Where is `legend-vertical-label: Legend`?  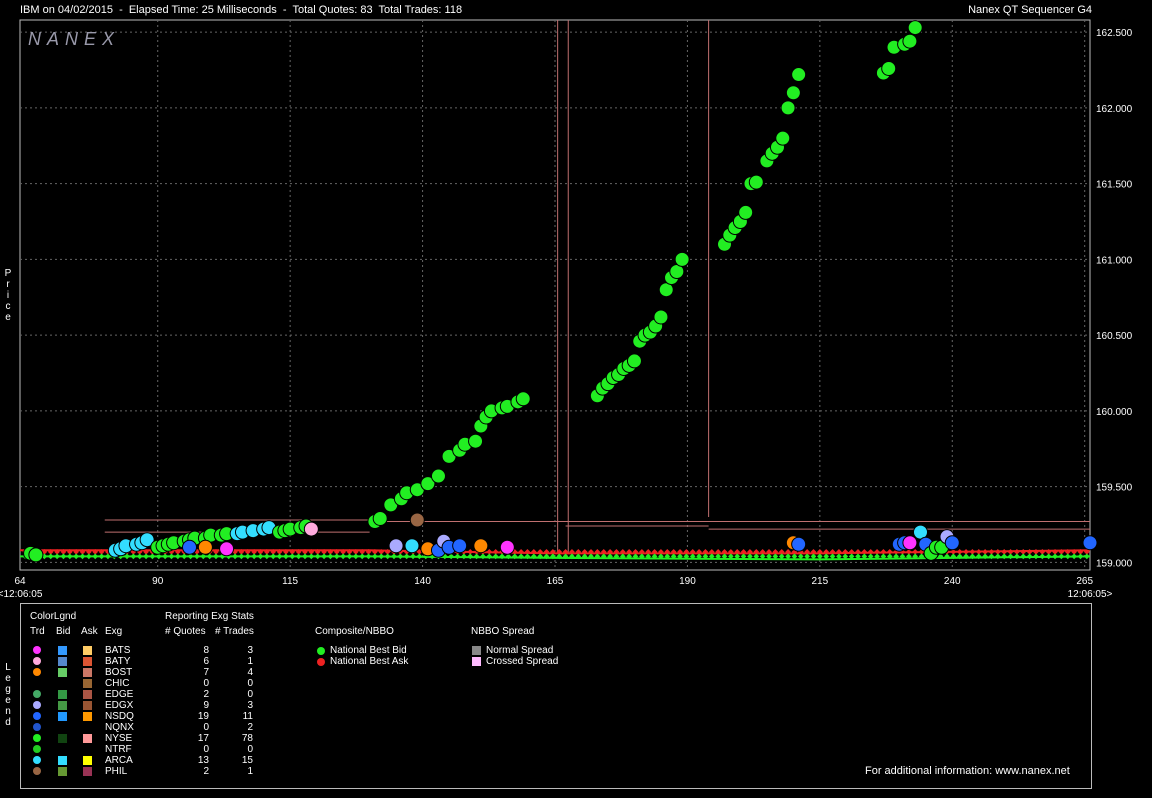
legend-vertical-label: Legend is located at coordinates (8, 695).